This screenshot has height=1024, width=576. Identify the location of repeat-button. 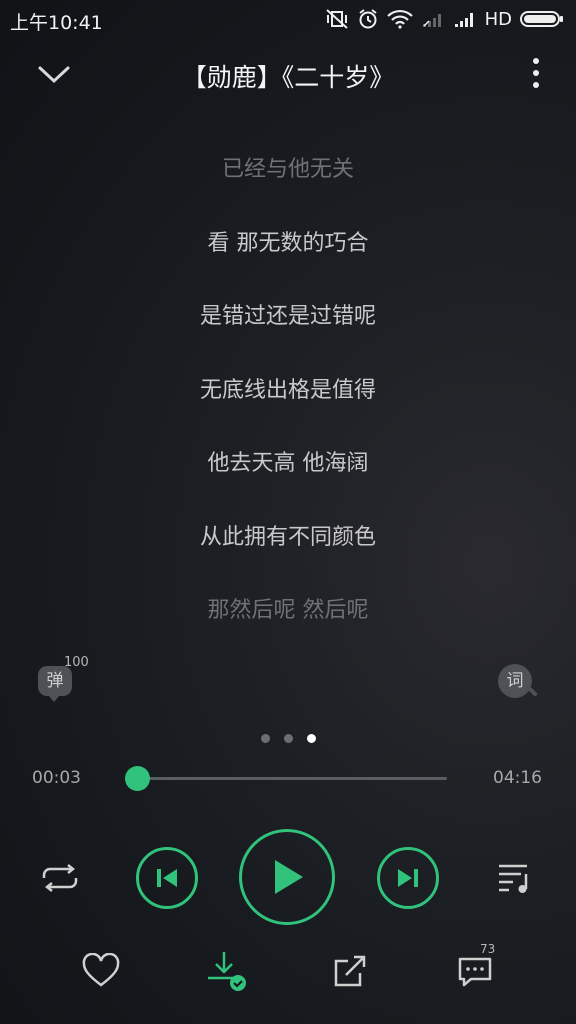
(60, 878).